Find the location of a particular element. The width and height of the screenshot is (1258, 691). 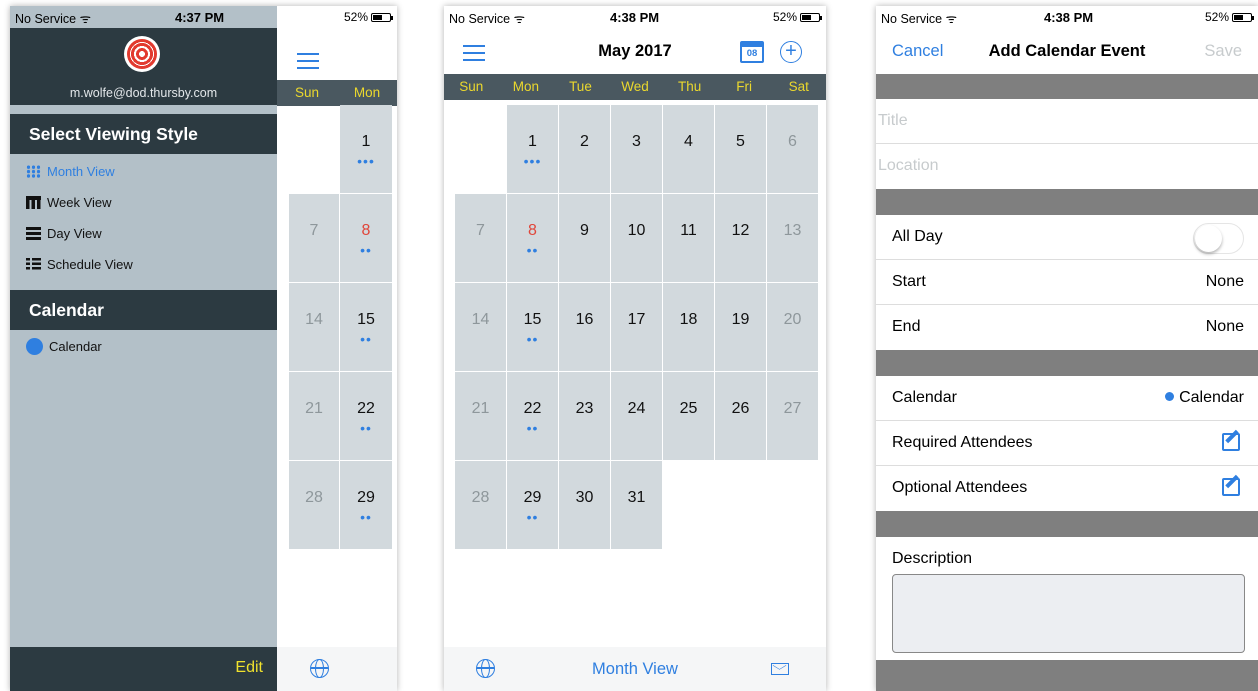

mail-icon is located at coordinates (780, 669).